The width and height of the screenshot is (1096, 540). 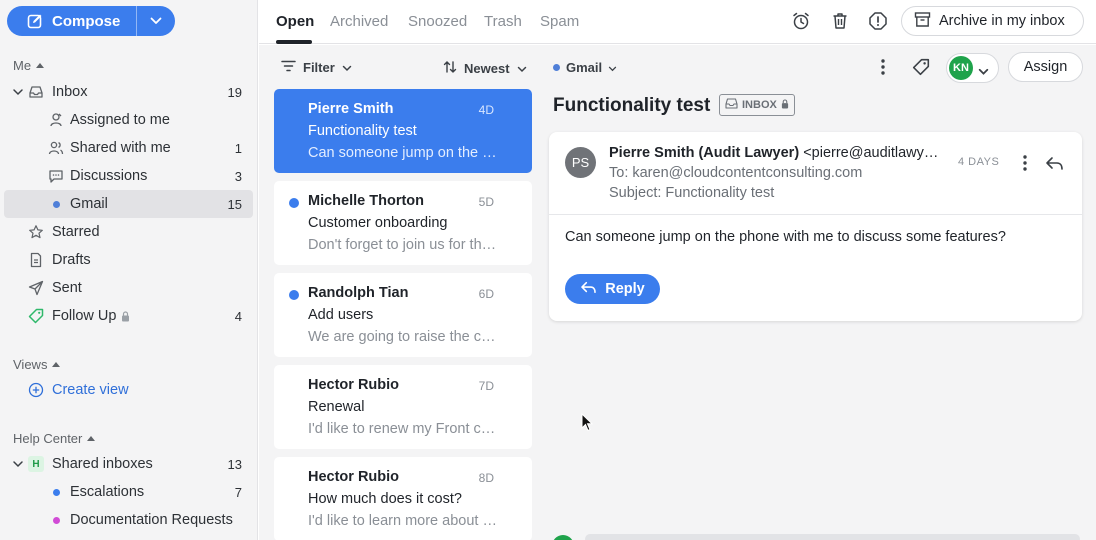 What do you see at coordinates (120, 148) in the screenshot?
I see `sidebar-item-label: Shared with me` at bounding box center [120, 148].